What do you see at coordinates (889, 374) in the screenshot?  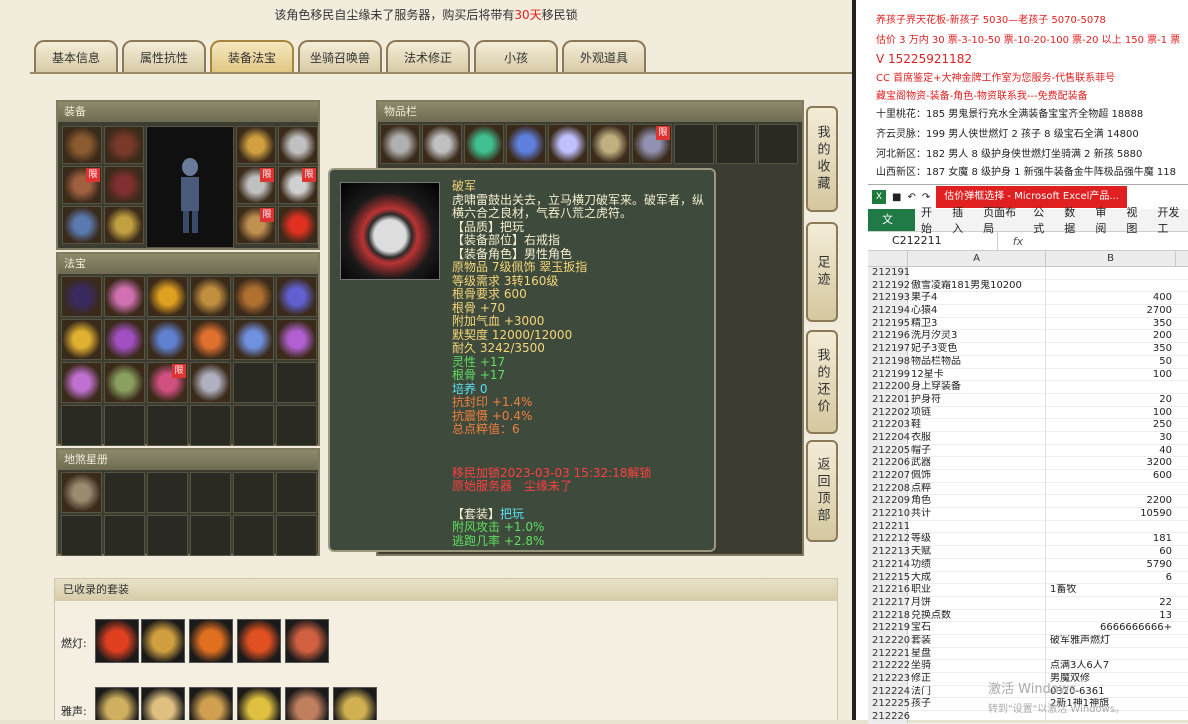 I see `row-number: 212199` at bounding box center [889, 374].